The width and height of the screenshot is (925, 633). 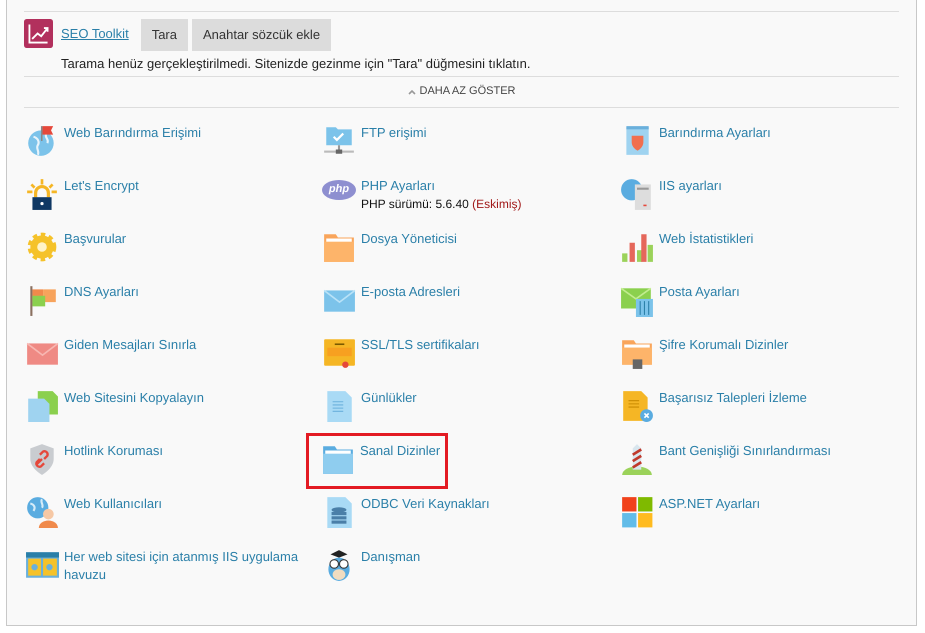 I want to click on php-version-text: PHP sürümü: 5.6.40 (Eskimiş), so click(x=441, y=204).